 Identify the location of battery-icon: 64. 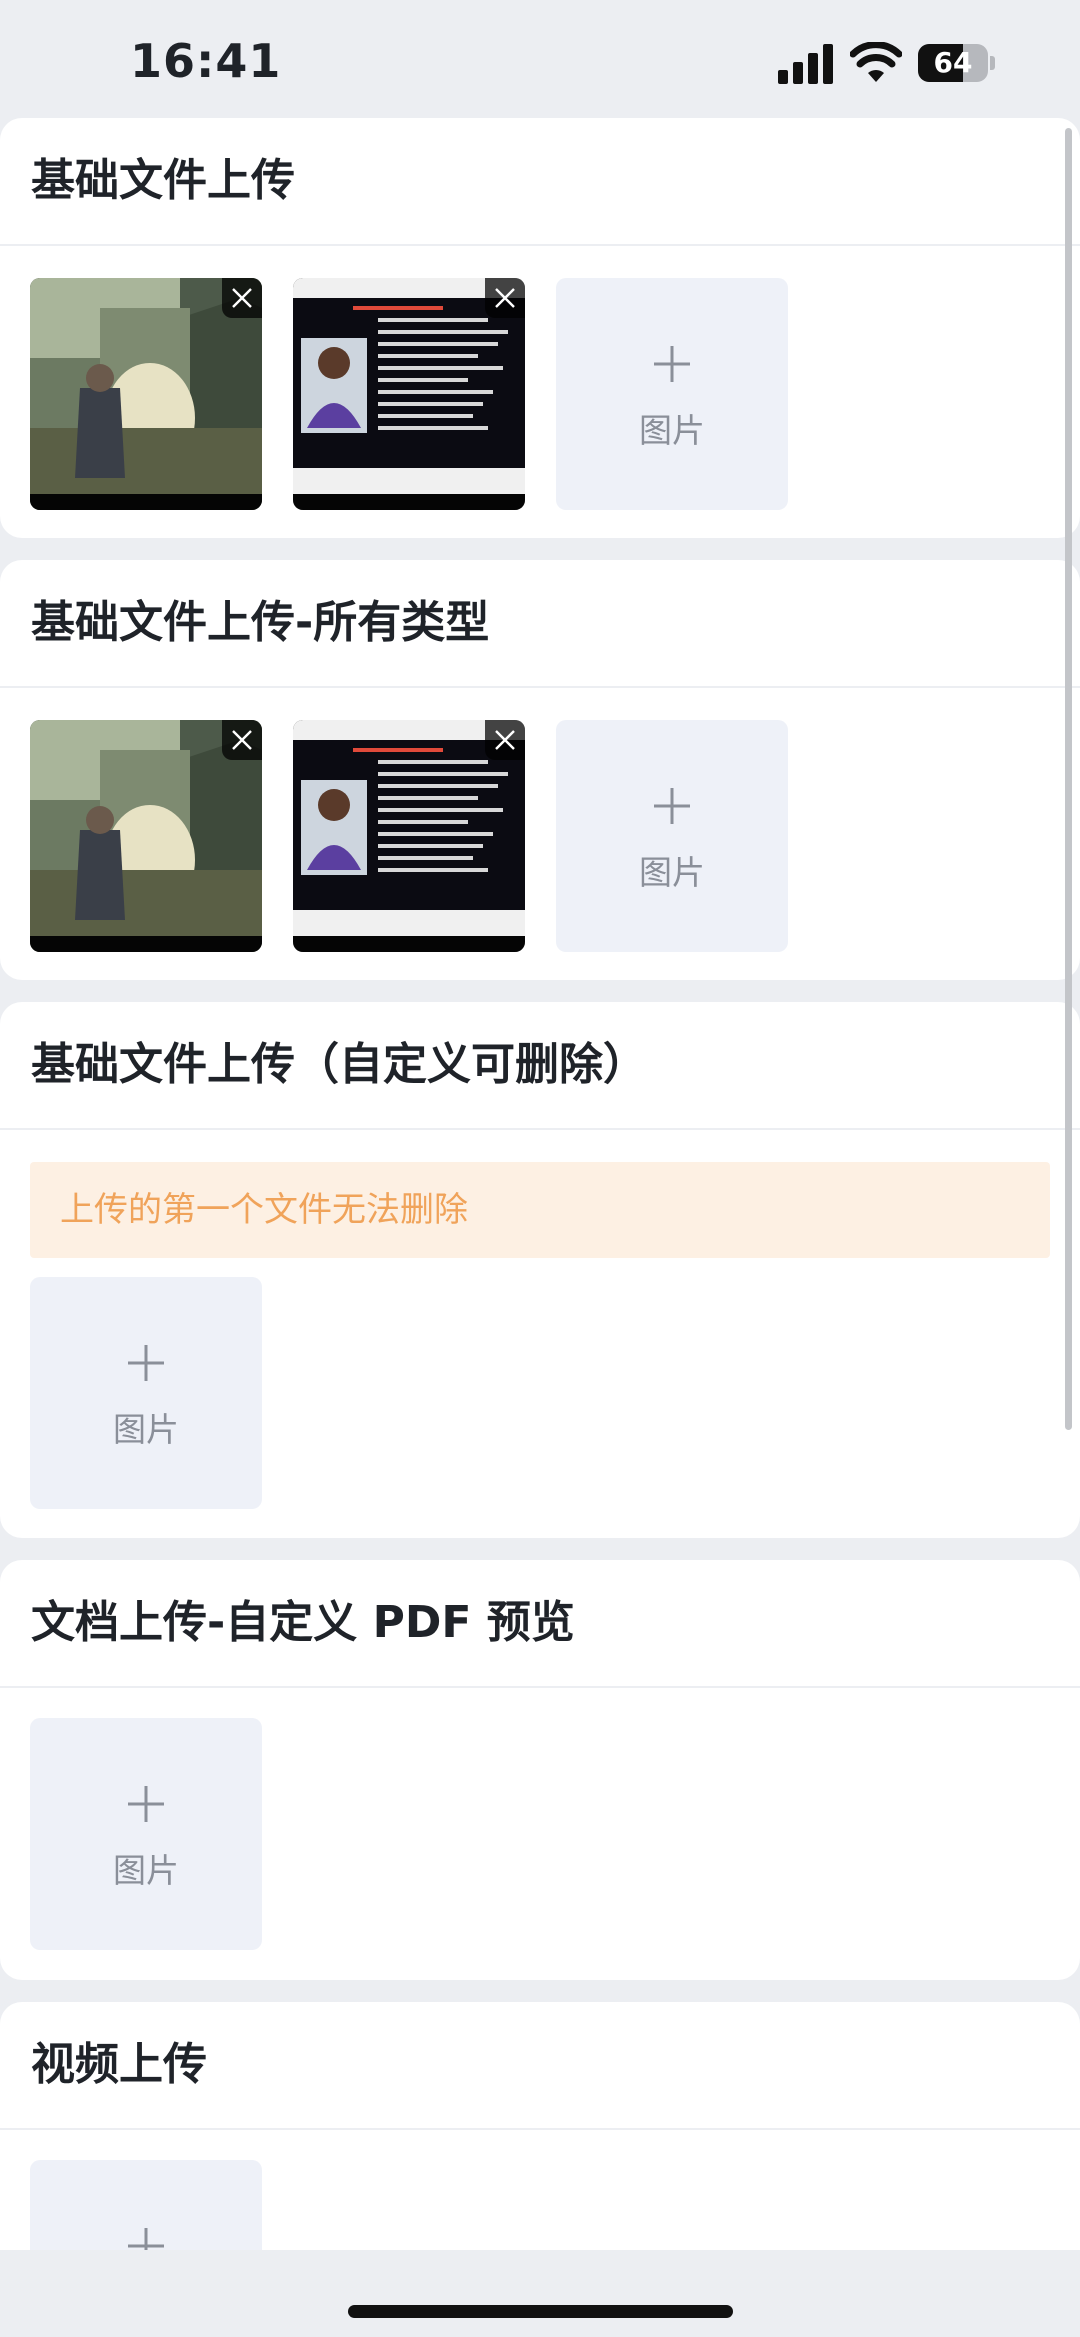
(957, 63).